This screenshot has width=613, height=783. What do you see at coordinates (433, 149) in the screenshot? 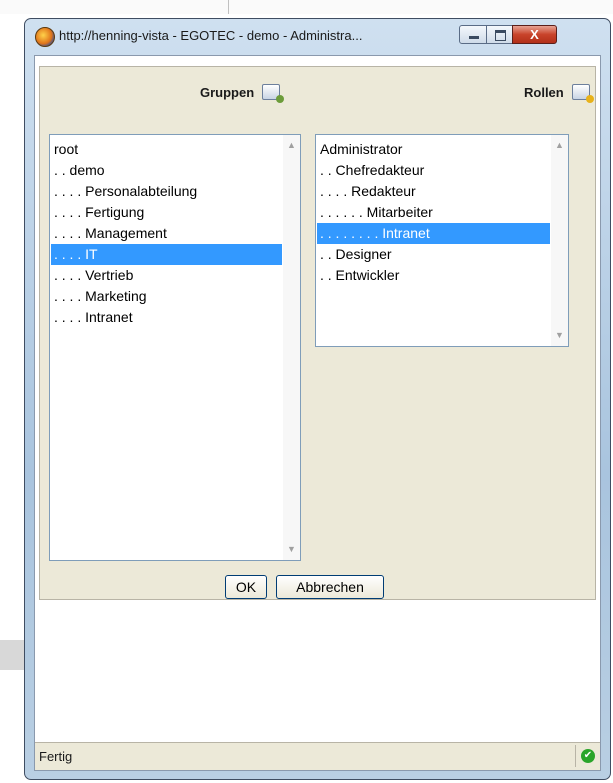
I see `role-item: Administrator` at bounding box center [433, 149].